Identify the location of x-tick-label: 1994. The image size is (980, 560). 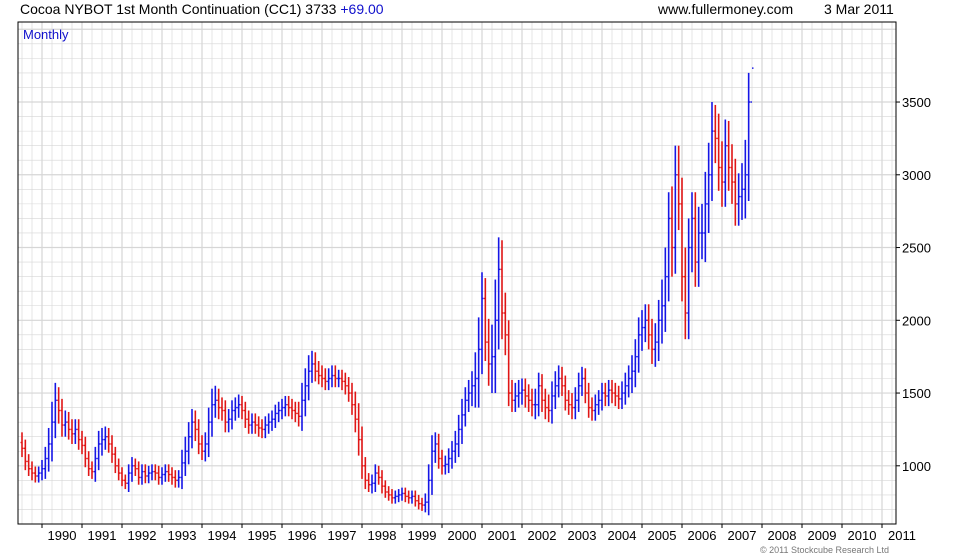
(222, 535).